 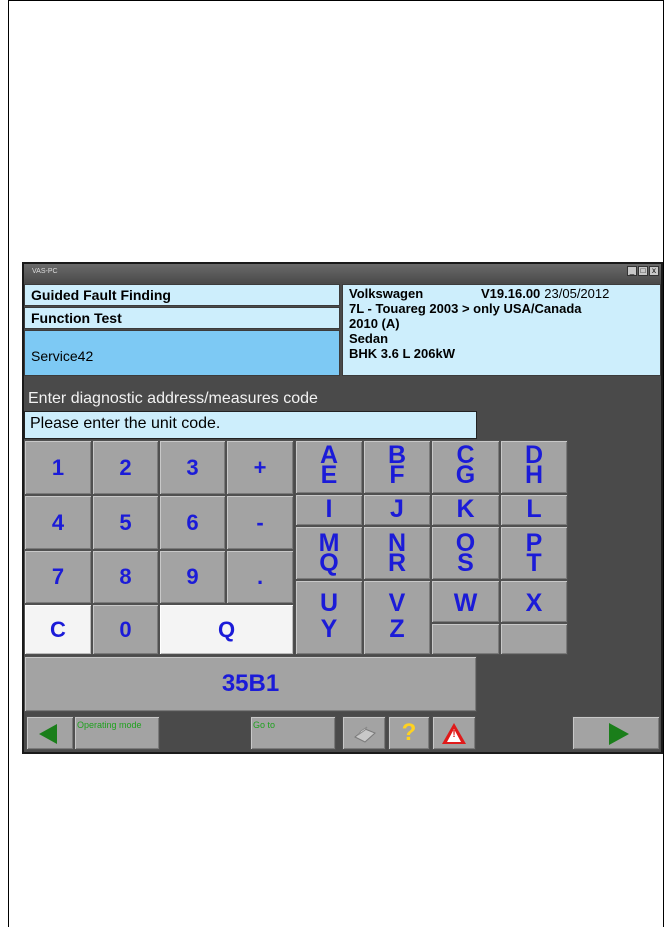 I want to click on key-8: 8, so click(x=125, y=577).